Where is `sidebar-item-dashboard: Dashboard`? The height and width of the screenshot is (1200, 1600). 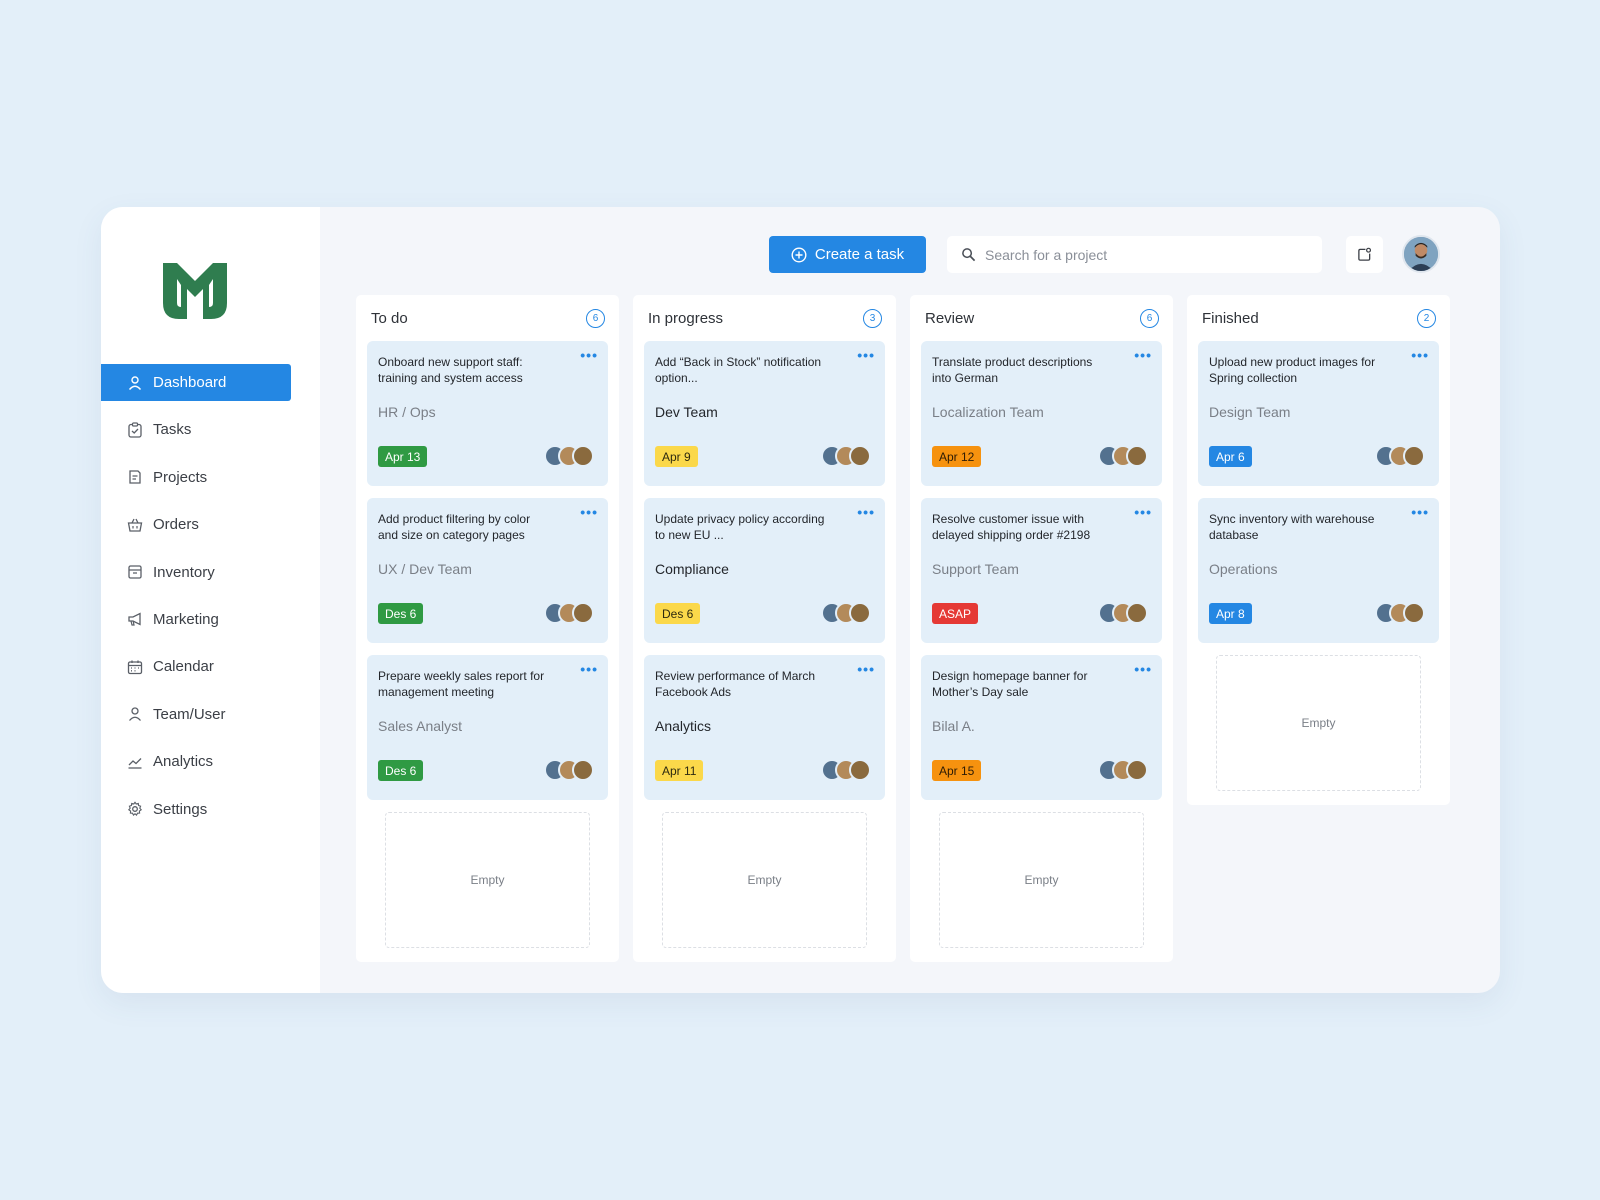
sidebar-item-dashboard: Dashboard is located at coordinates (196, 382).